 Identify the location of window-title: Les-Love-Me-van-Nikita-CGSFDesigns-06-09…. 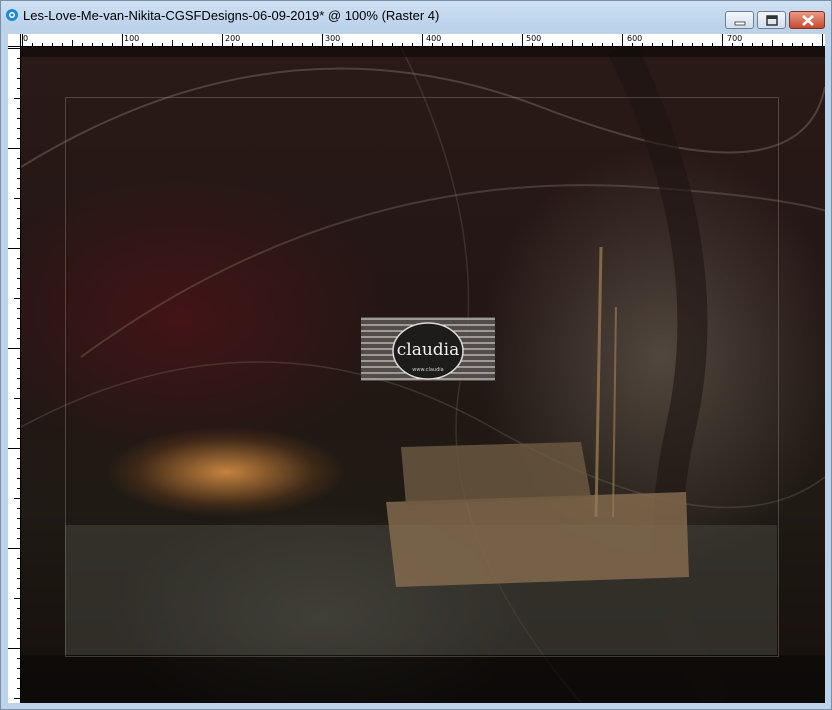
(231, 15).